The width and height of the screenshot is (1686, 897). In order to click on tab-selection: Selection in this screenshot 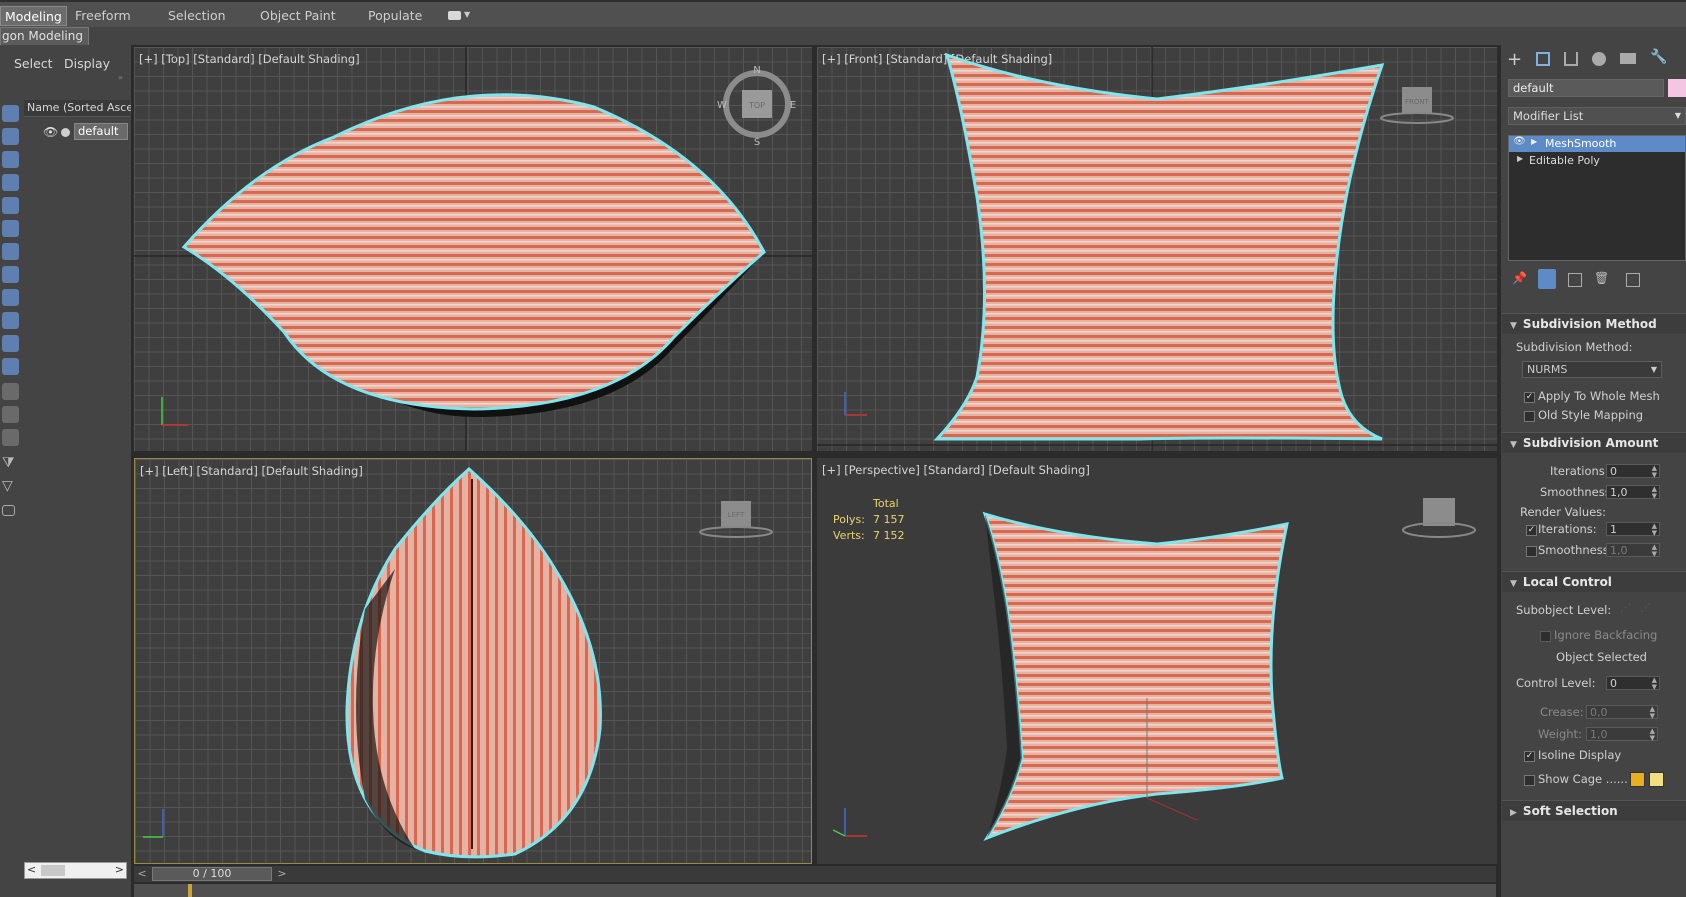, I will do `click(197, 16)`.